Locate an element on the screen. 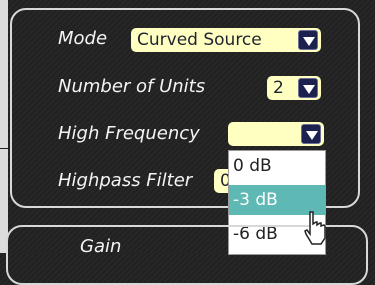  units-select: 2 is located at coordinates (294, 88).